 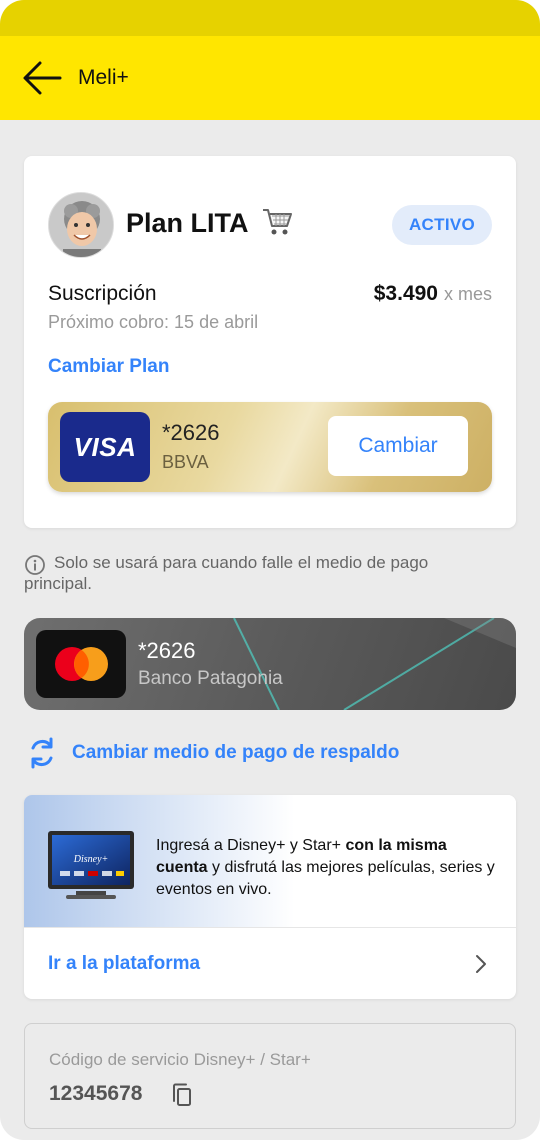 What do you see at coordinates (405, 293) in the screenshot?
I see `price-amount: $3.490` at bounding box center [405, 293].